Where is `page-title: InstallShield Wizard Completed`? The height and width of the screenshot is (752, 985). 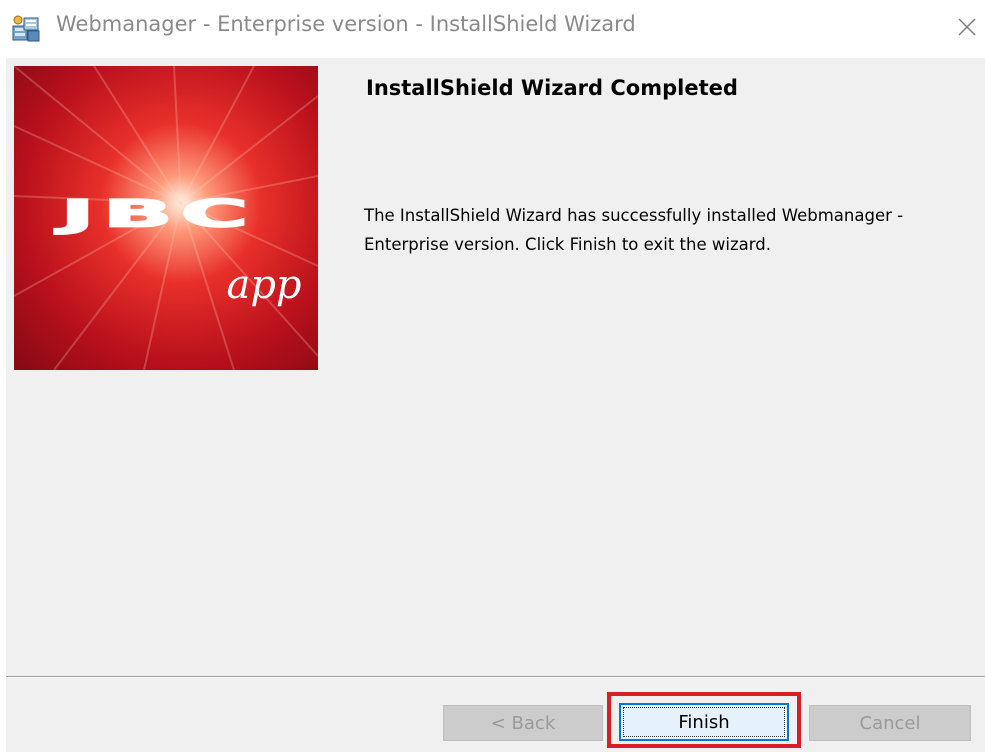
page-title: InstallShield Wizard Completed is located at coordinates (552, 88).